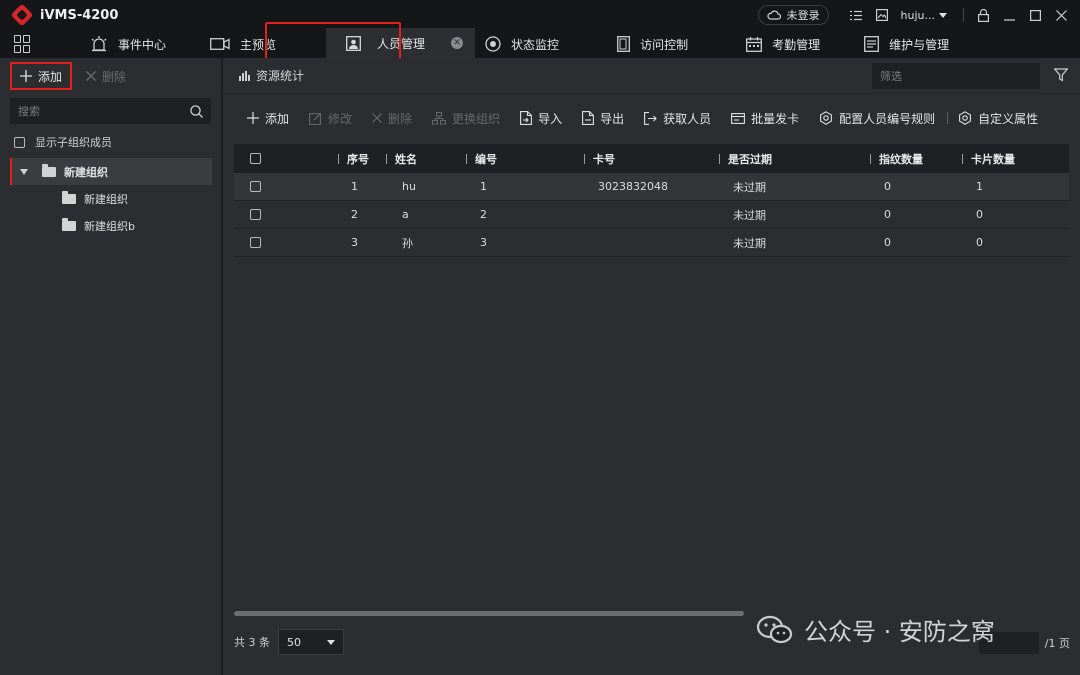 This screenshot has width=1080, height=675. I want to click on org-search-input, so click(98, 111).